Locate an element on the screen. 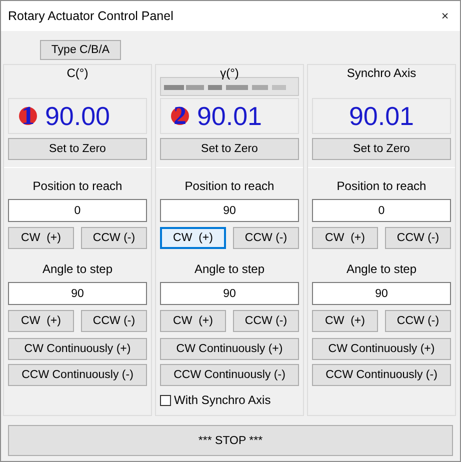 Image resolution: width=461 pixels, height=462 pixels. axis-header: γ(°) is located at coordinates (229, 73).